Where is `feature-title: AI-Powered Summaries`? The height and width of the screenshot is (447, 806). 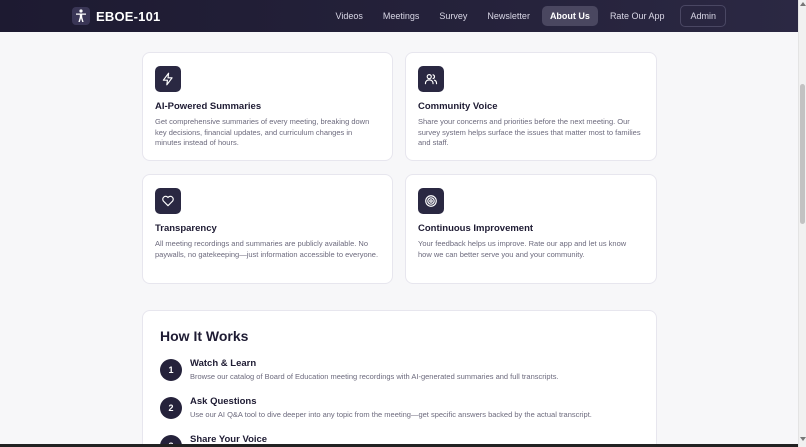 feature-title: AI-Powered Summaries is located at coordinates (208, 106).